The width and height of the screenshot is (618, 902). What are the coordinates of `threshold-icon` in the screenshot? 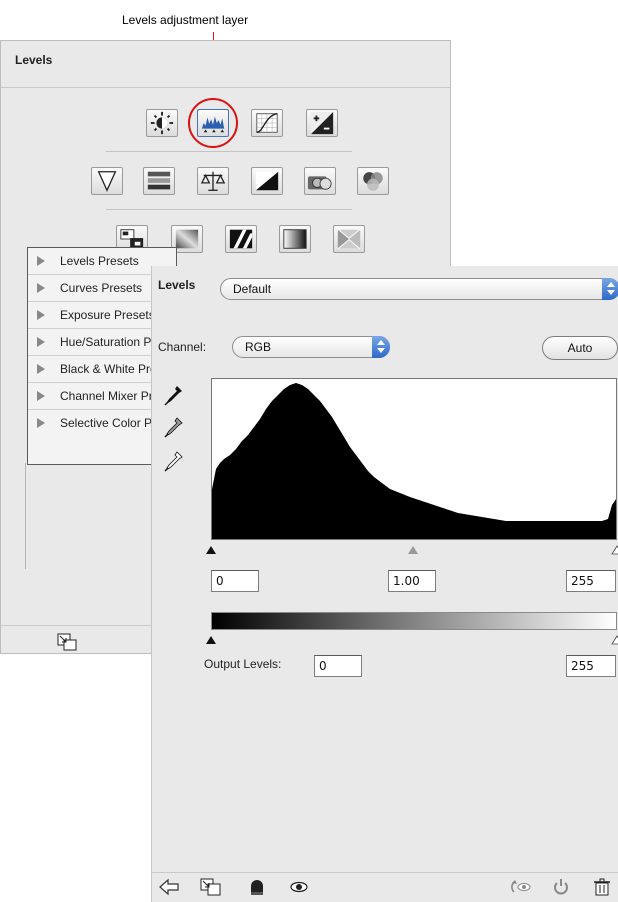 It's located at (241, 239).